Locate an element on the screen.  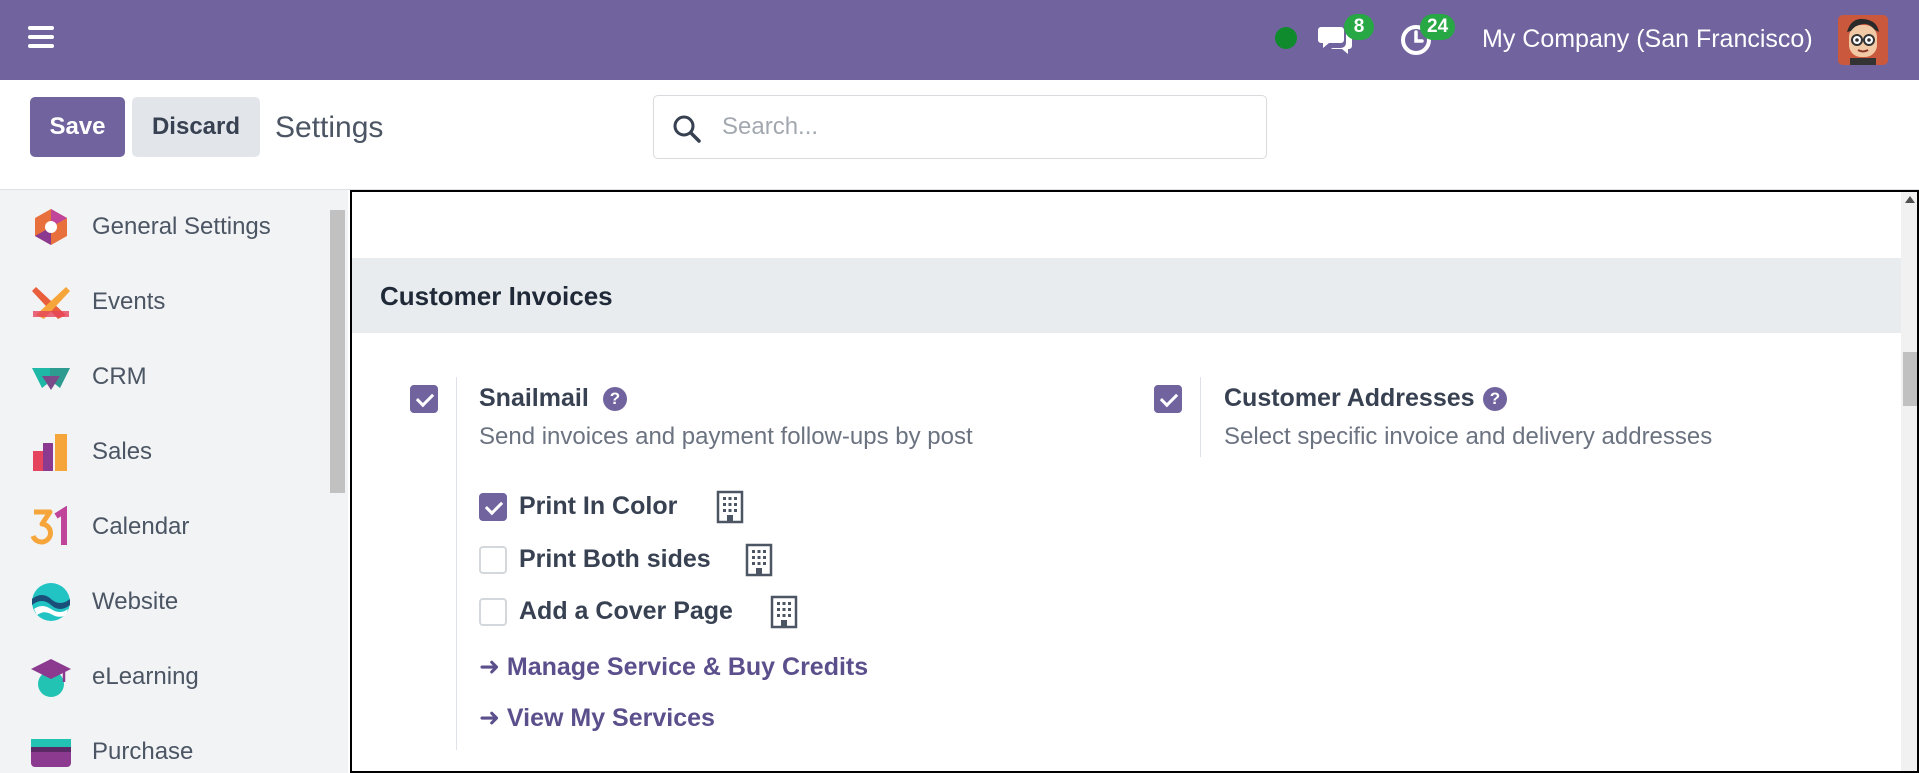
sidebar-scrollbar-thumb is located at coordinates (337, 351).